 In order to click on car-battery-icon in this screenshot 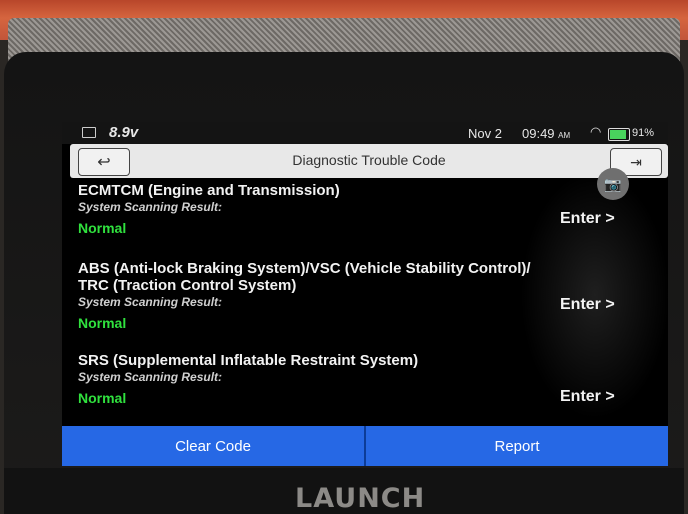, I will do `click(89, 132)`.